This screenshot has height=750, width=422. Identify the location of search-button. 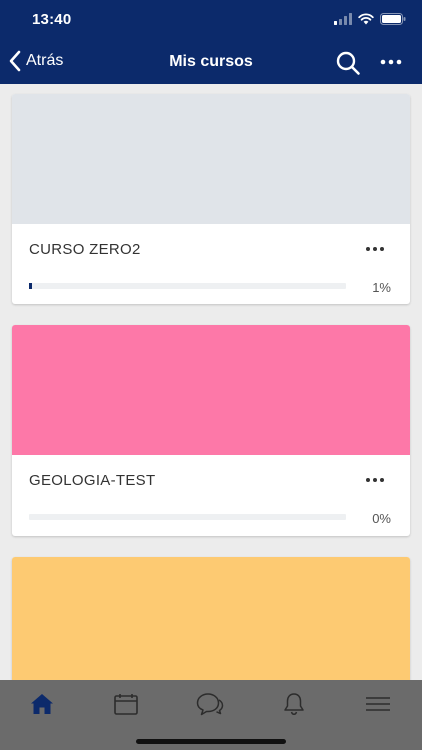
(348, 63).